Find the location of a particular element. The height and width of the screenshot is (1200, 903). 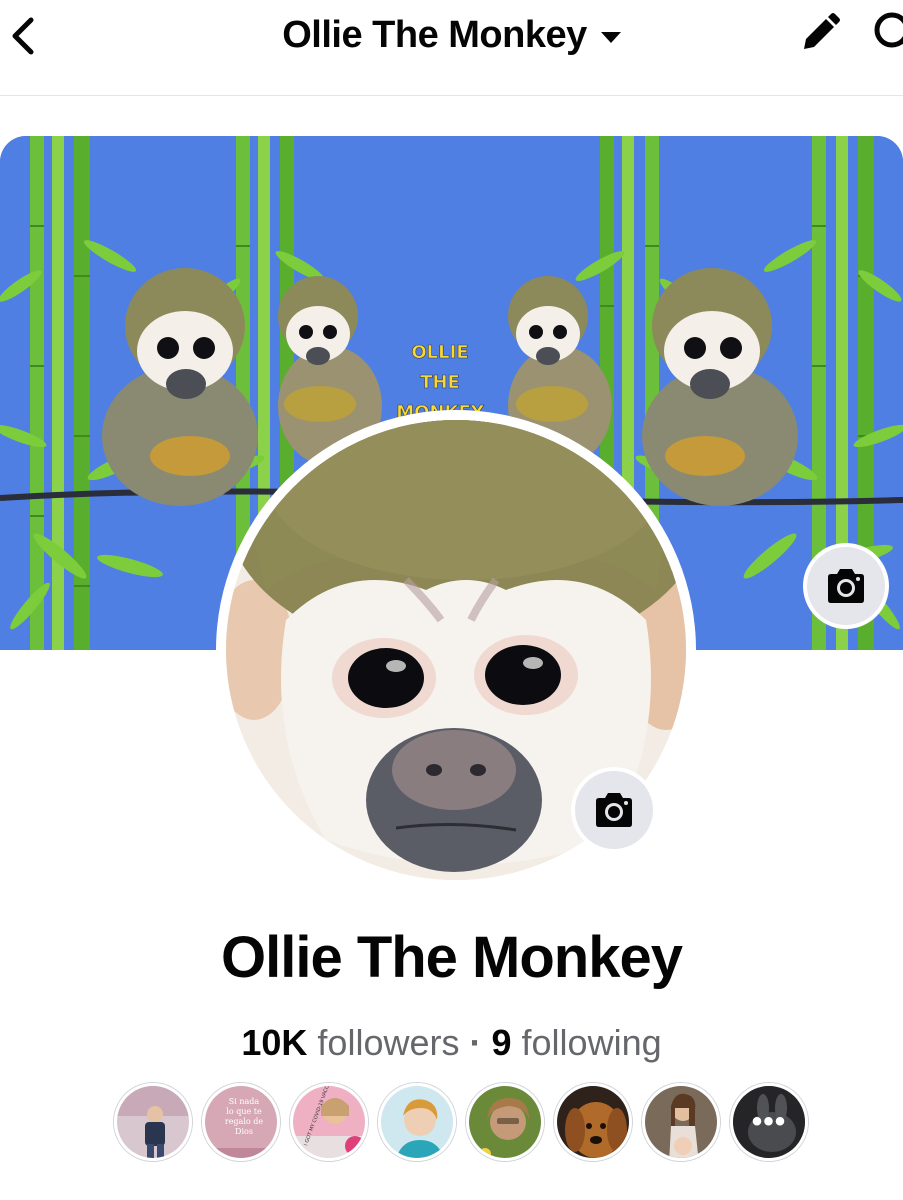

caret-down-icon is located at coordinates (610, 37).